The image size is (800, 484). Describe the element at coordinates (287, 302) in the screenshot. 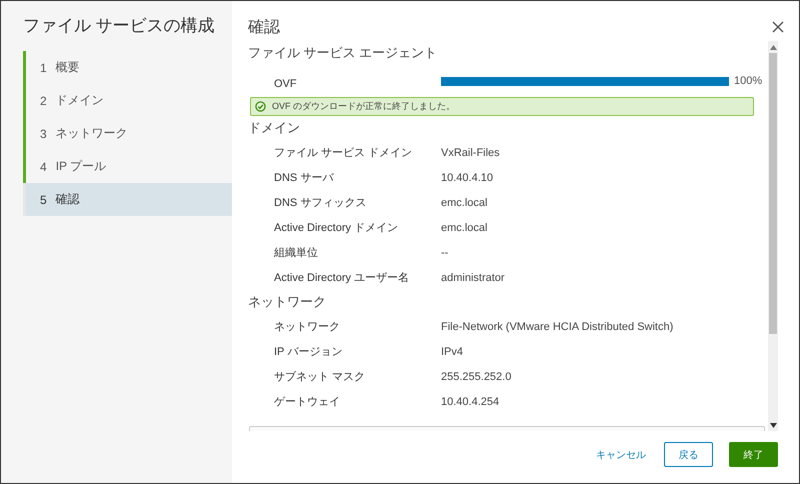

I see `section-heading: ネットワーク` at that location.